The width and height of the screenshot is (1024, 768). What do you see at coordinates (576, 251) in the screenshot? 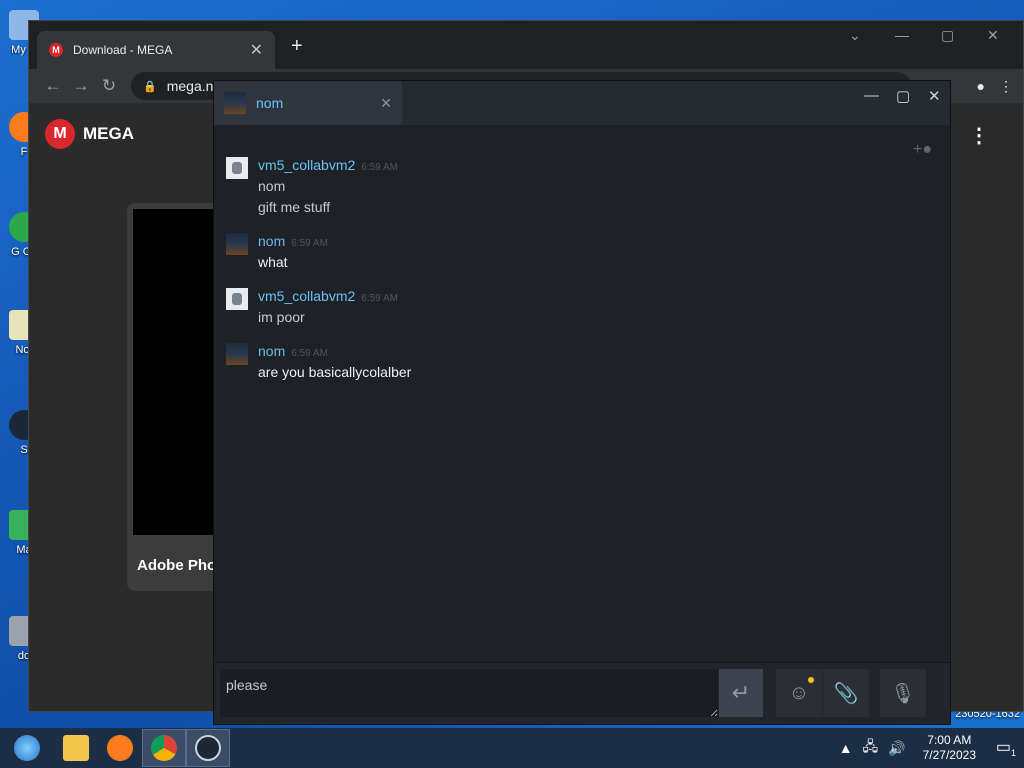
I see `message-group: nom 6:59 AM what` at bounding box center [576, 251].